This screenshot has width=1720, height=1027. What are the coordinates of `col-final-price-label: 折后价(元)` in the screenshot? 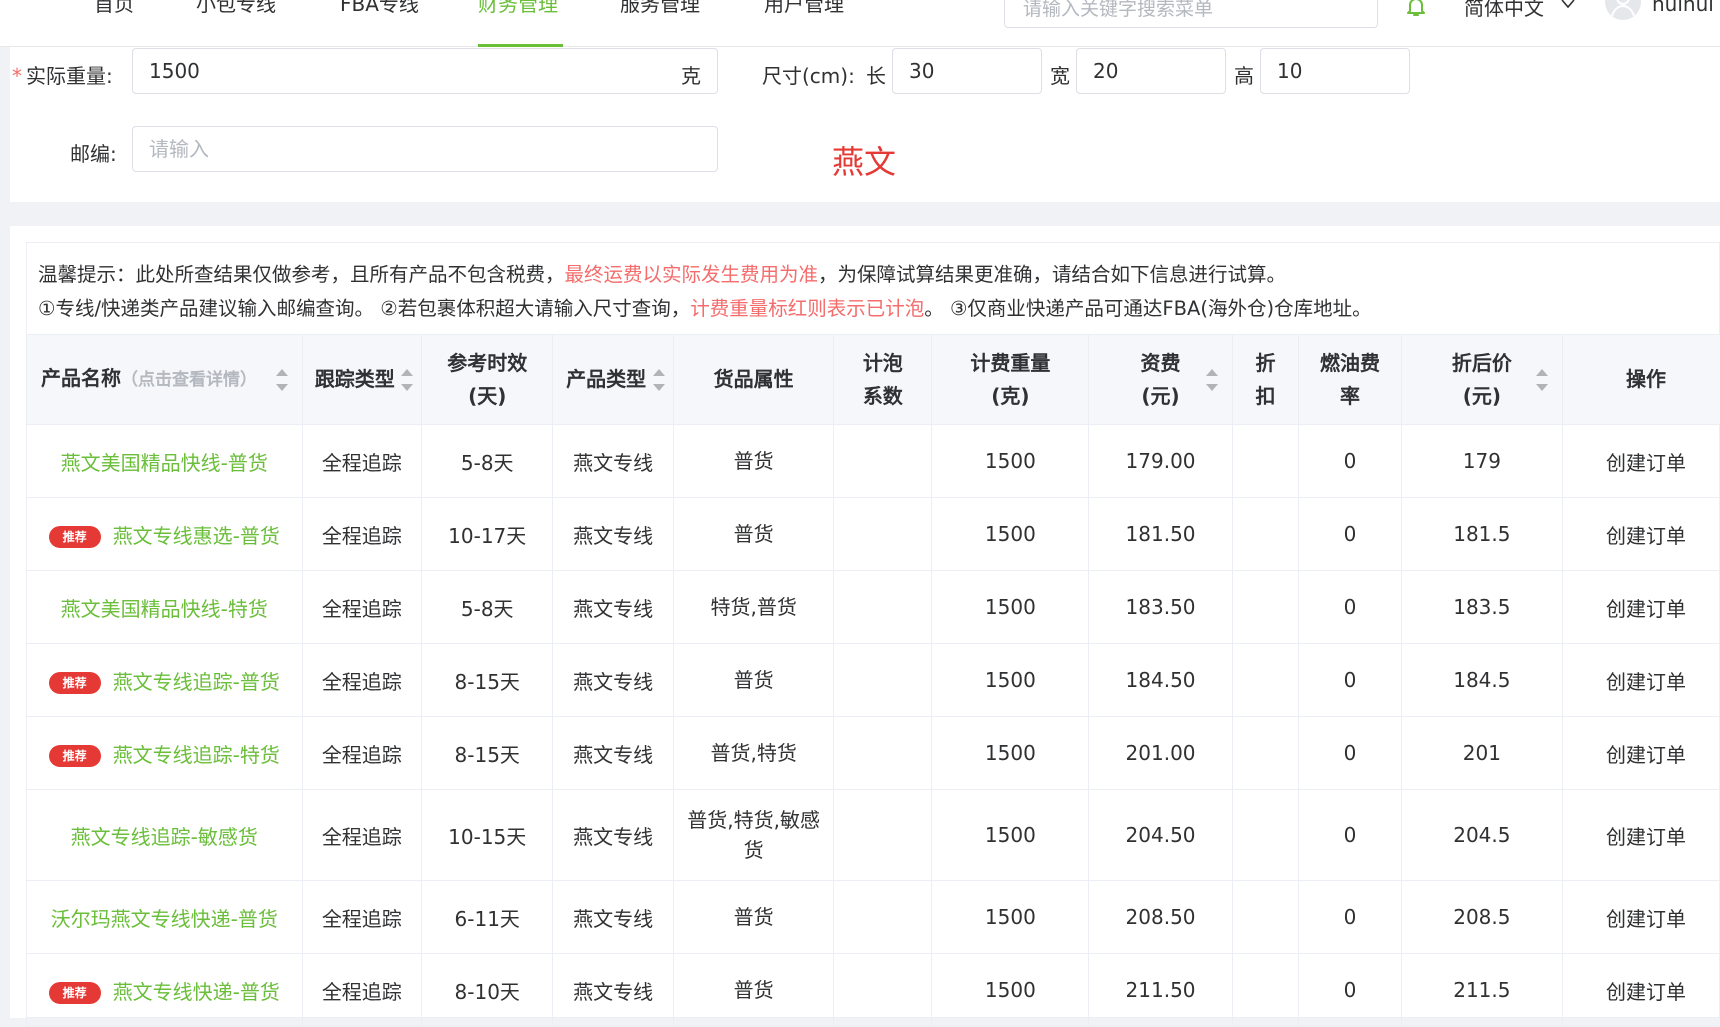 It's located at (1482, 379).